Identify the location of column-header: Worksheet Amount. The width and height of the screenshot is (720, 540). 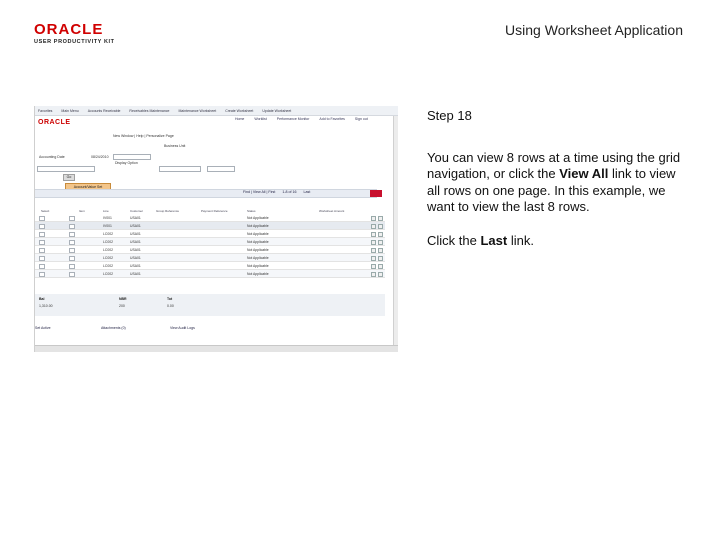
(332, 211).